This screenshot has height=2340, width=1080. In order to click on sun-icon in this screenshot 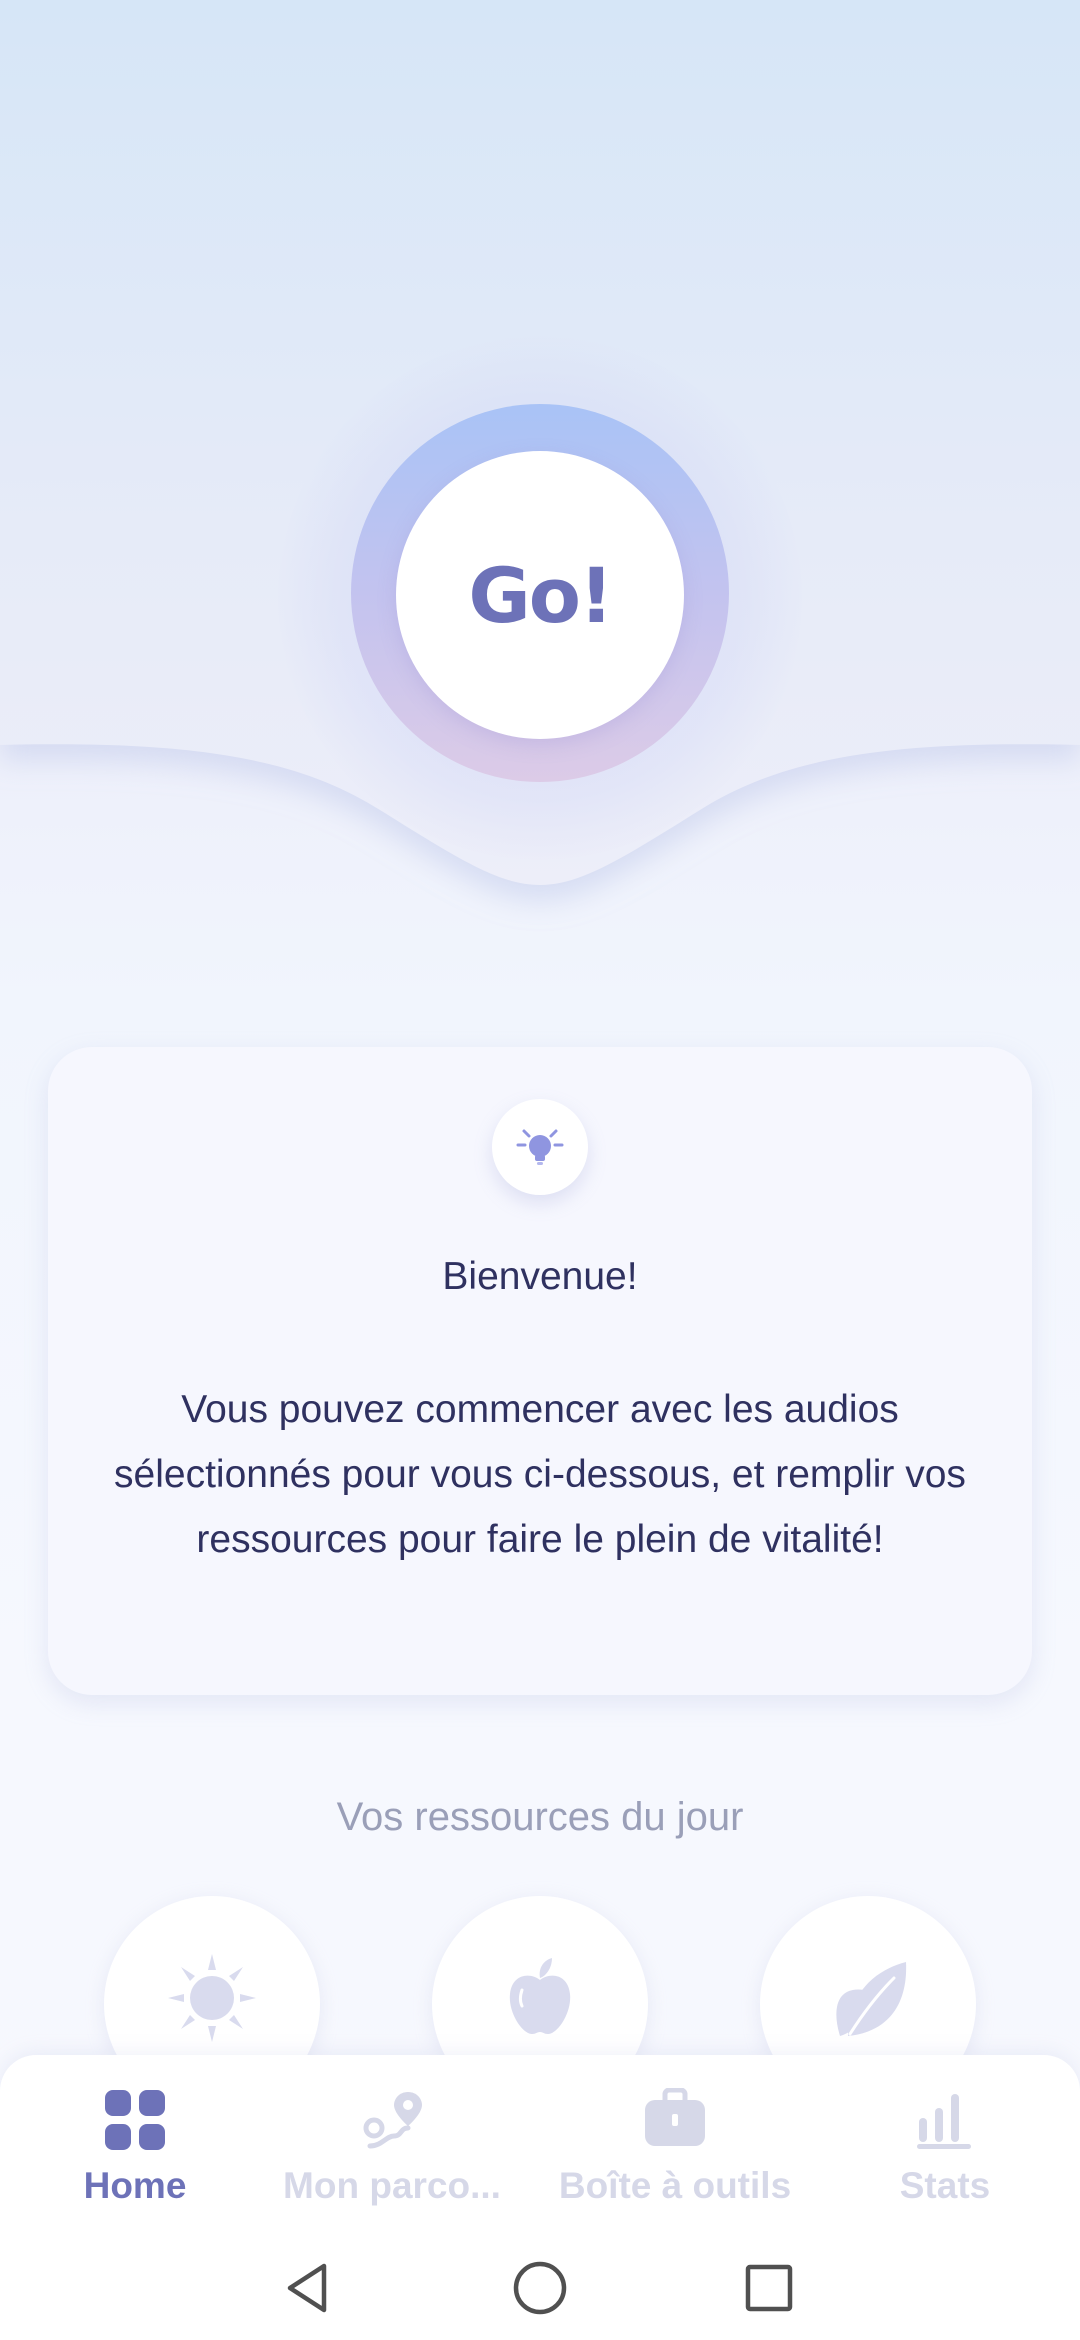, I will do `click(212, 1998)`.